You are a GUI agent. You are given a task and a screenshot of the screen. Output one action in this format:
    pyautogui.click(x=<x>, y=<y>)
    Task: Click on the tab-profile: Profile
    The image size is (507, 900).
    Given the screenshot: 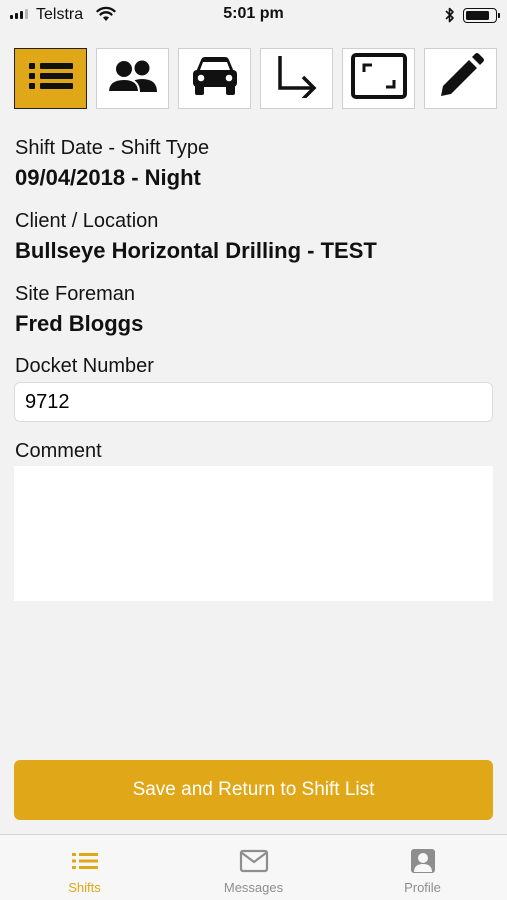 What is the action you would take?
    pyautogui.click(x=422, y=867)
    